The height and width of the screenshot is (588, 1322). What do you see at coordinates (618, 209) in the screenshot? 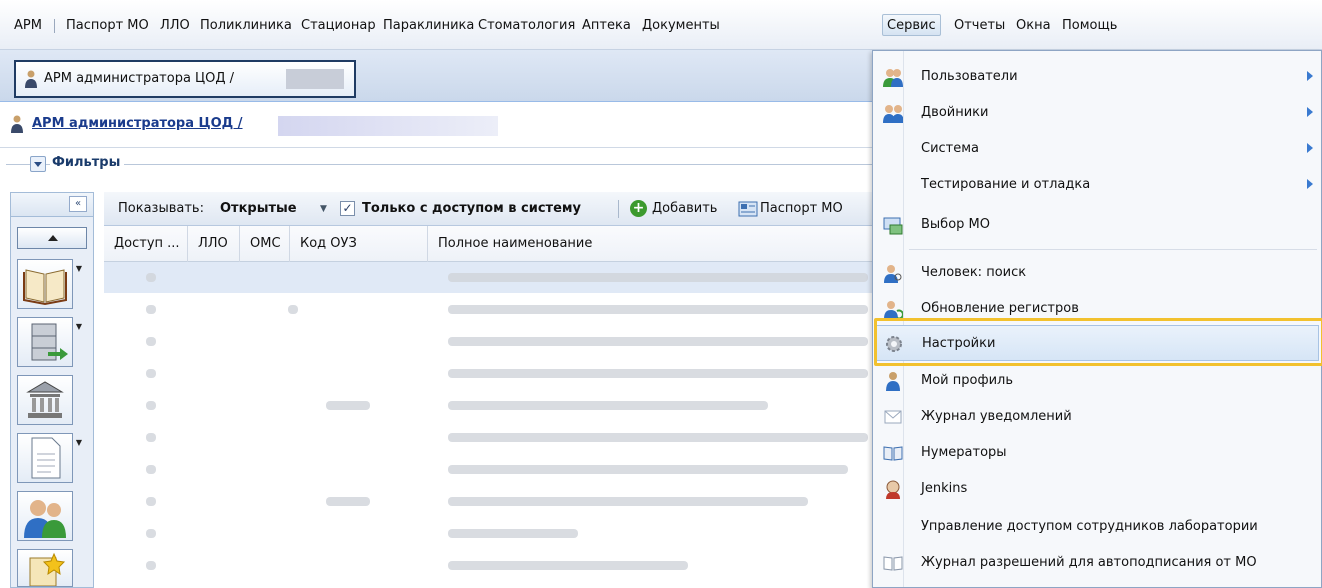
I see `toolbar-separator` at bounding box center [618, 209].